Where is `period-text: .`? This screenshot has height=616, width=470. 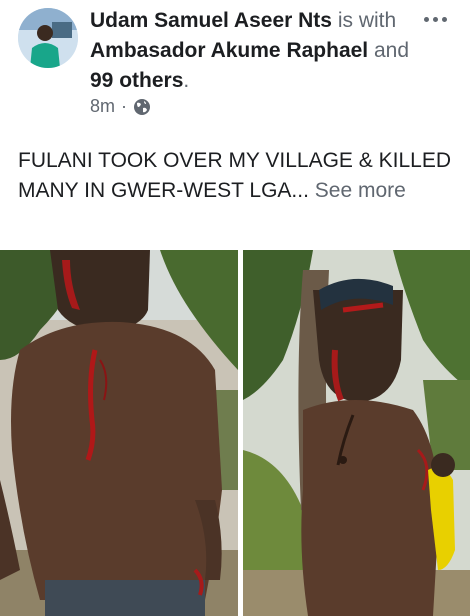
period-text: . is located at coordinates (186, 80).